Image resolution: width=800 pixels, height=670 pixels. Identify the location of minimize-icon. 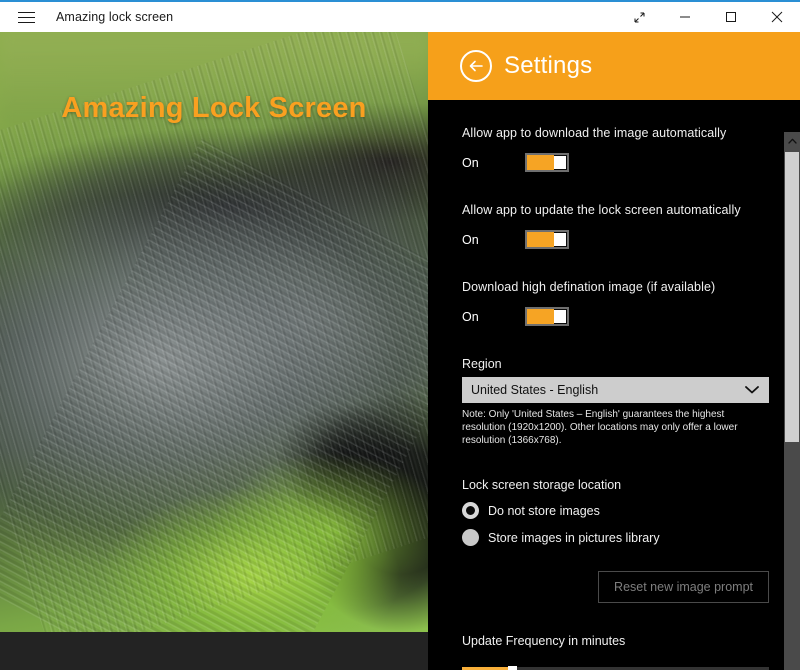
(685, 17).